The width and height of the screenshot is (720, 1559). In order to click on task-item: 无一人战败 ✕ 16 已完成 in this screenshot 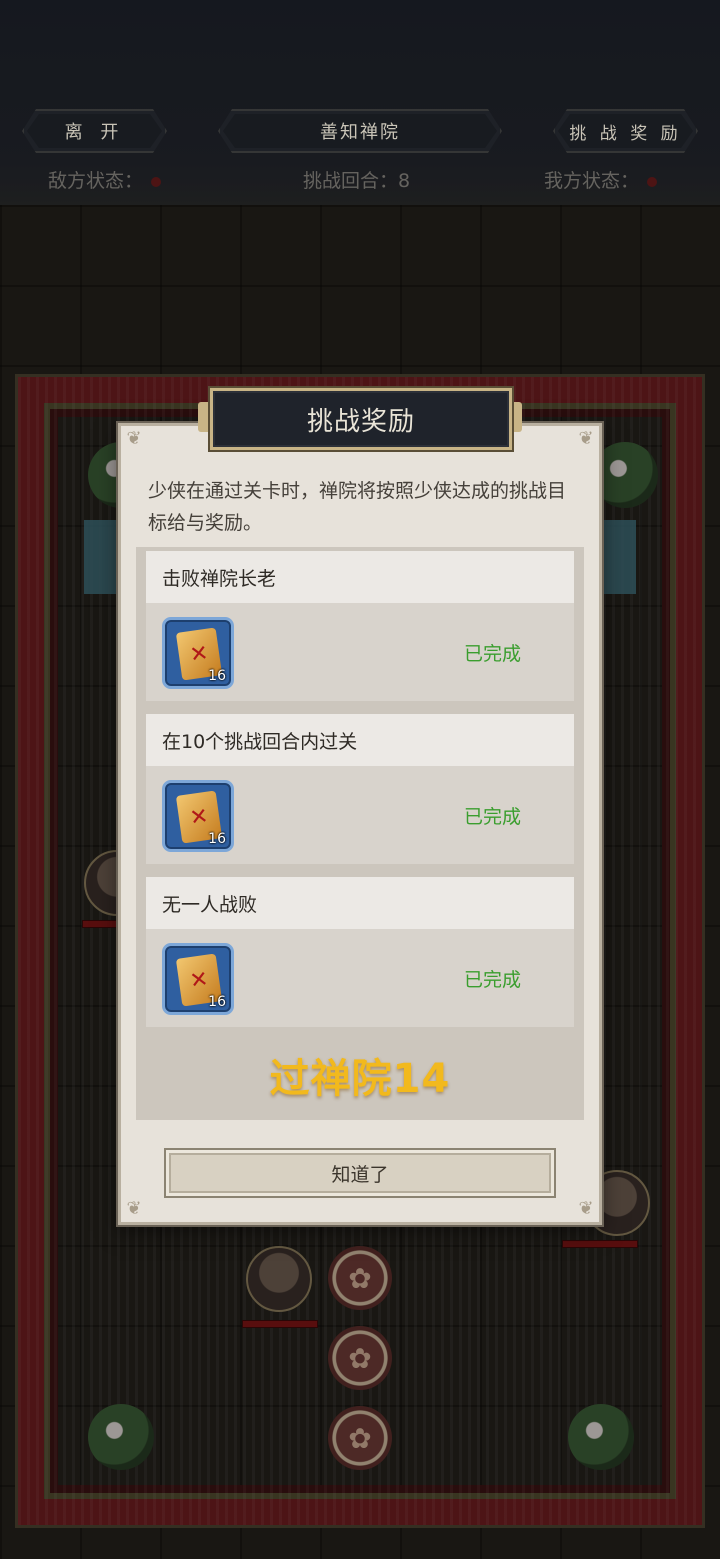, I will do `click(360, 952)`.